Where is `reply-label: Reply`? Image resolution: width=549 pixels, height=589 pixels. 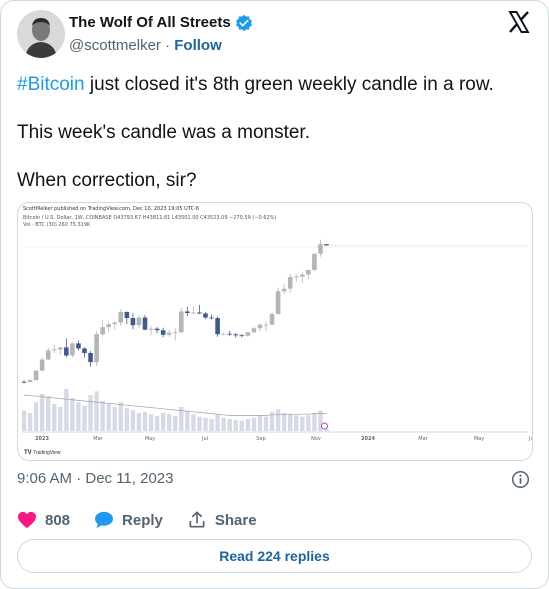 reply-label: Reply is located at coordinates (142, 520).